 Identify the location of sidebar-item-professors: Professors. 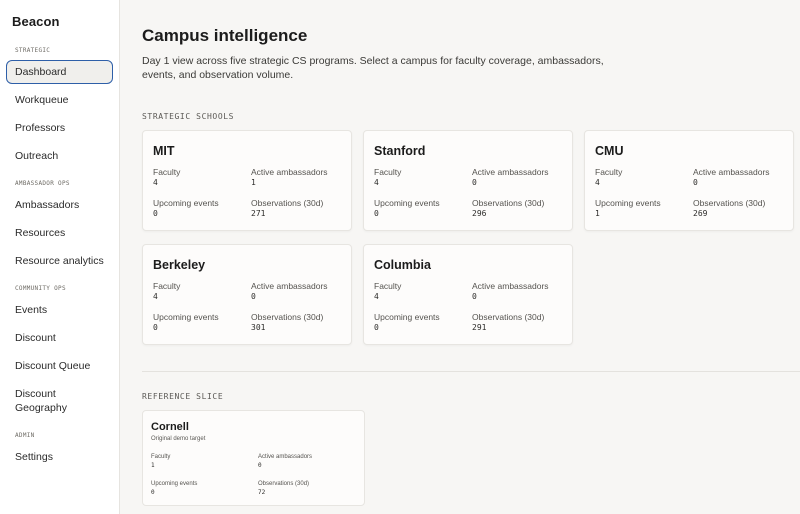
(59, 128).